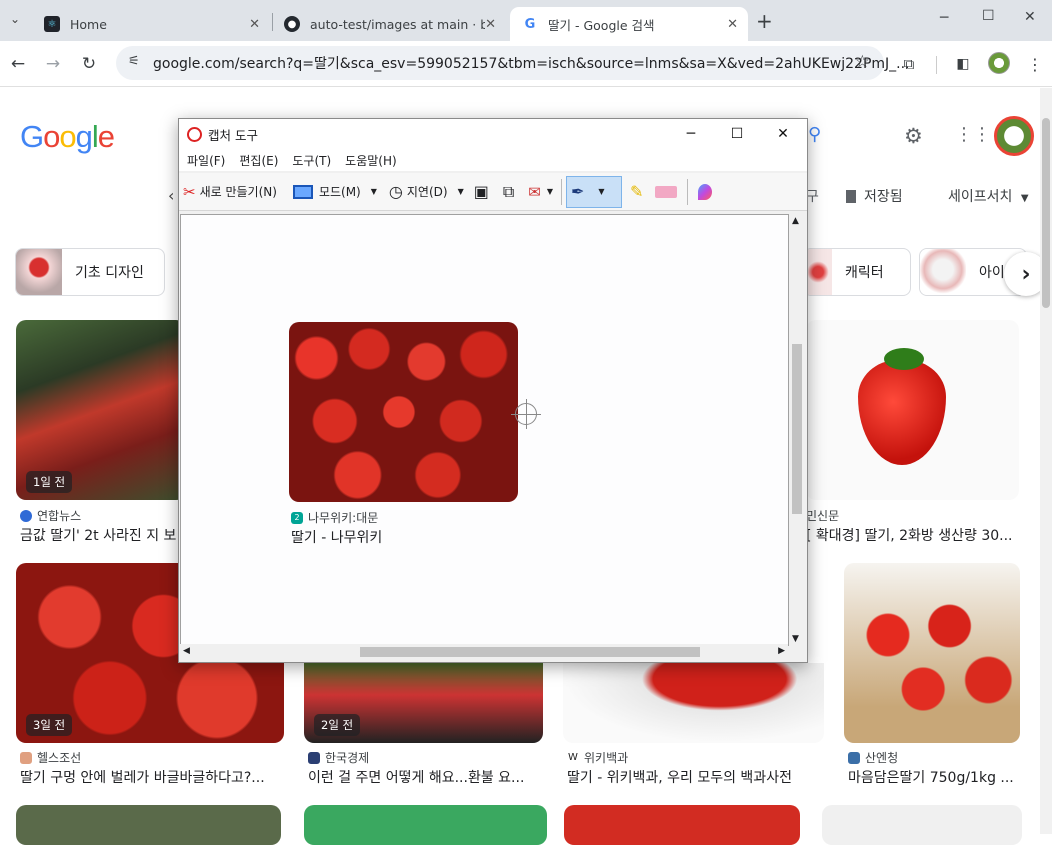 The width and height of the screenshot is (1052, 845). What do you see at coordinates (737, 134) in the screenshot?
I see `snip-maximize-button: ☐` at bounding box center [737, 134].